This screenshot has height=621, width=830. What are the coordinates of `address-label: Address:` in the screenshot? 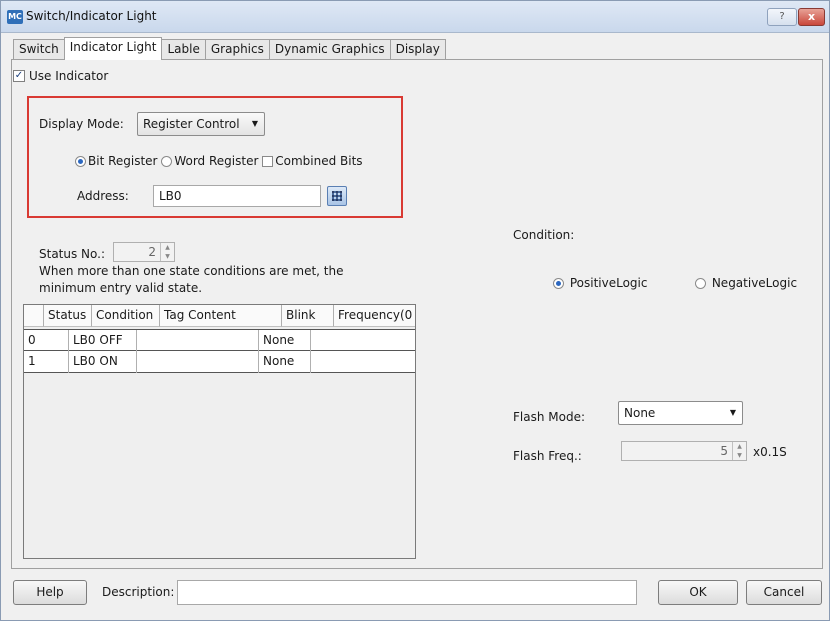 It's located at (103, 196).